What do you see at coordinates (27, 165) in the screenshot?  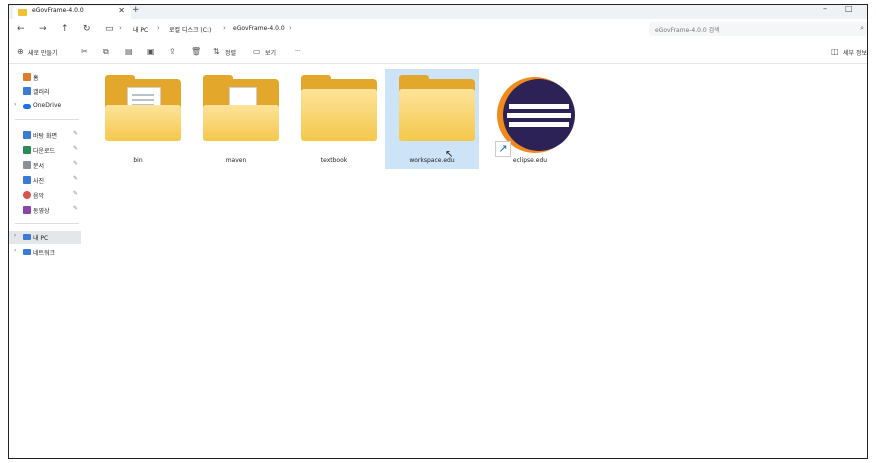 I see `document-icon` at bounding box center [27, 165].